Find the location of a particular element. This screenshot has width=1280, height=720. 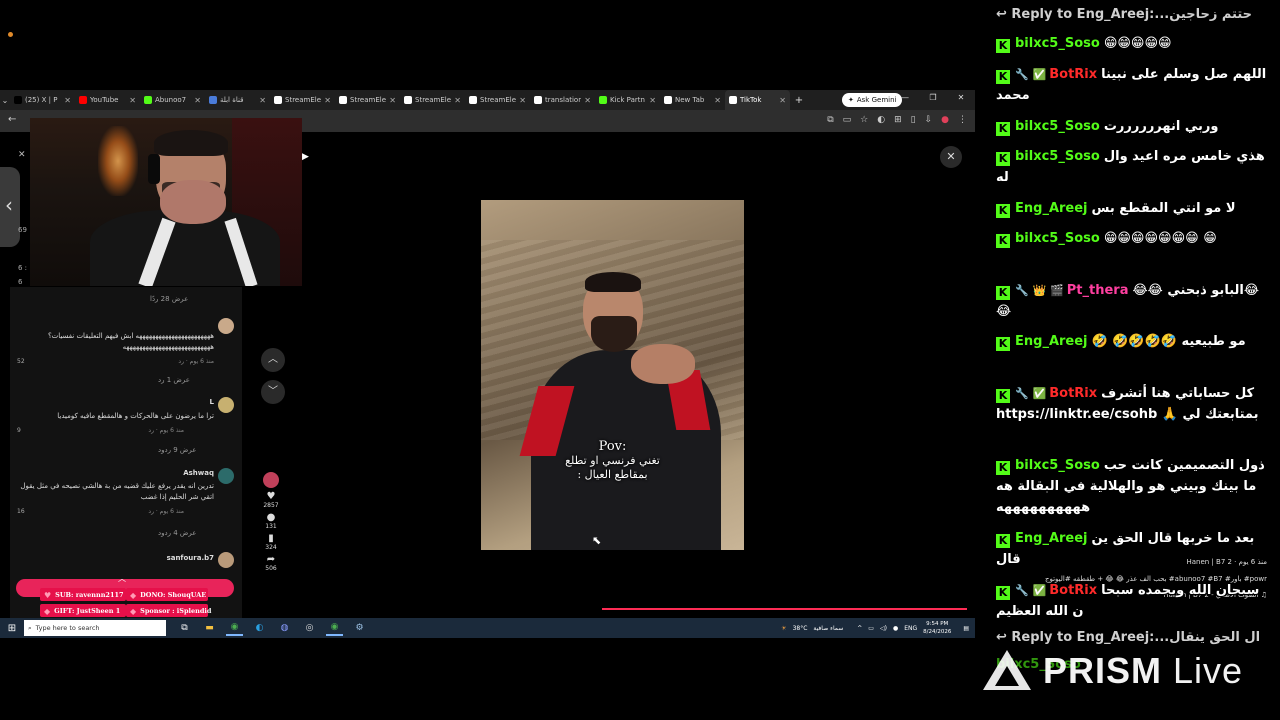

close-video-button: ✕ is located at coordinates (951, 157).